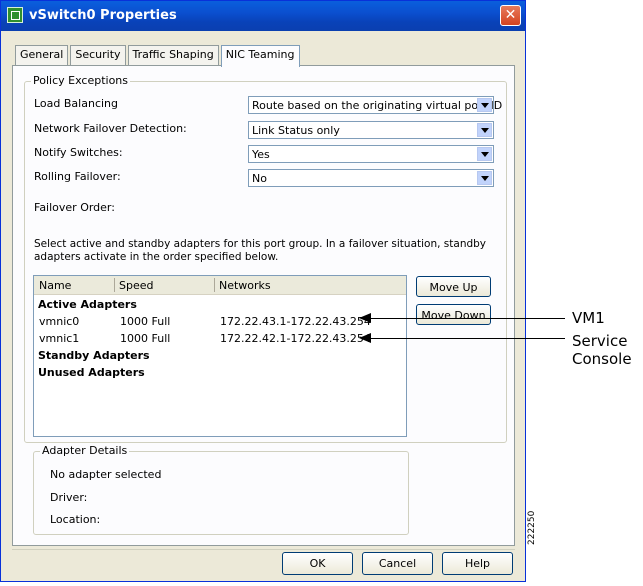 Image resolution: width=643 pixels, height=586 pixels. Describe the element at coordinates (588, 318) in the screenshot. I see `vm1-callout: VM1` at that location.